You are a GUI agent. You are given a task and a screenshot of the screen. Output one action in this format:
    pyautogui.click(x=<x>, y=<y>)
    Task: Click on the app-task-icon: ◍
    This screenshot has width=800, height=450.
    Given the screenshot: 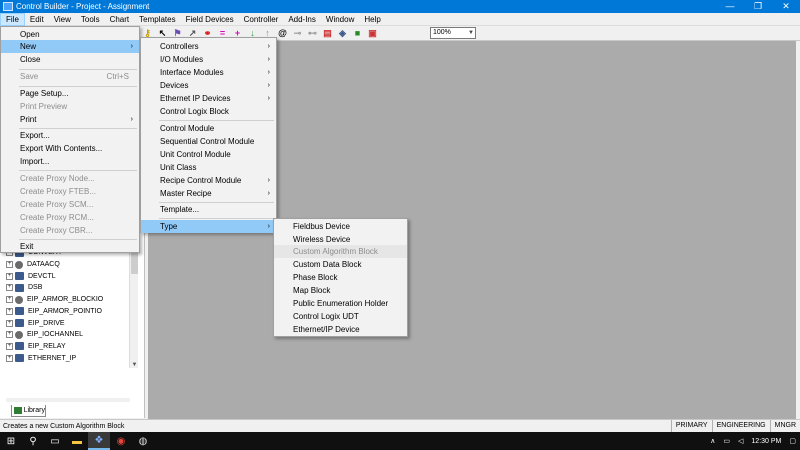 What is the action you would take?
    pyautogui.click(x=143, y=441)
    